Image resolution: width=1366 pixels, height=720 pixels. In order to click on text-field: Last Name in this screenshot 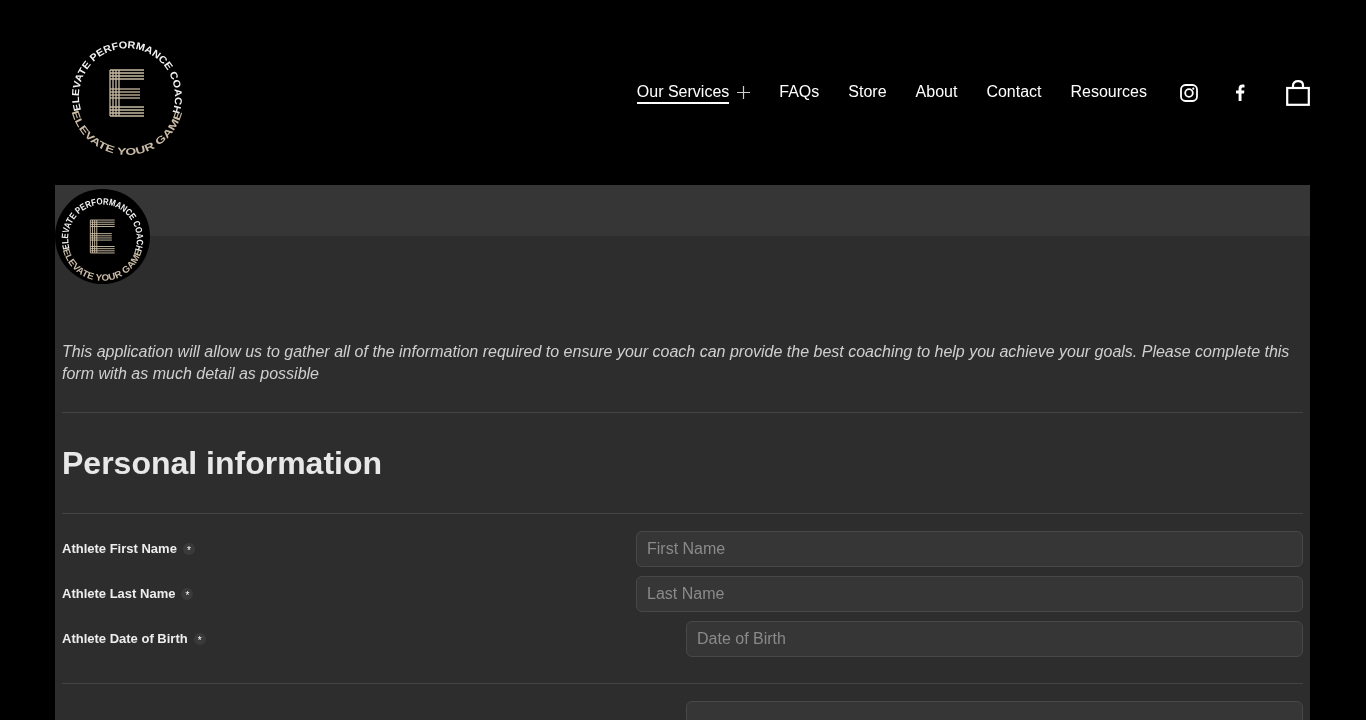, I will do `click(969, 594)`.